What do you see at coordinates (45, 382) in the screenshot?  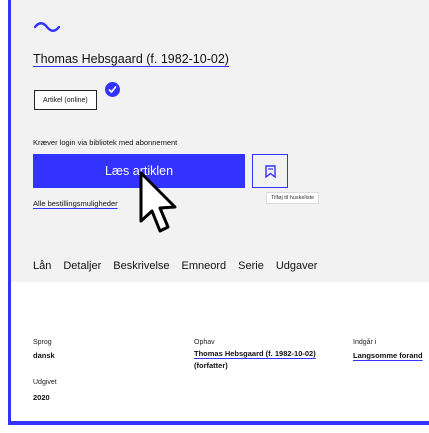 I see `published-label: Udgivet` at bounding box center [45, 382].